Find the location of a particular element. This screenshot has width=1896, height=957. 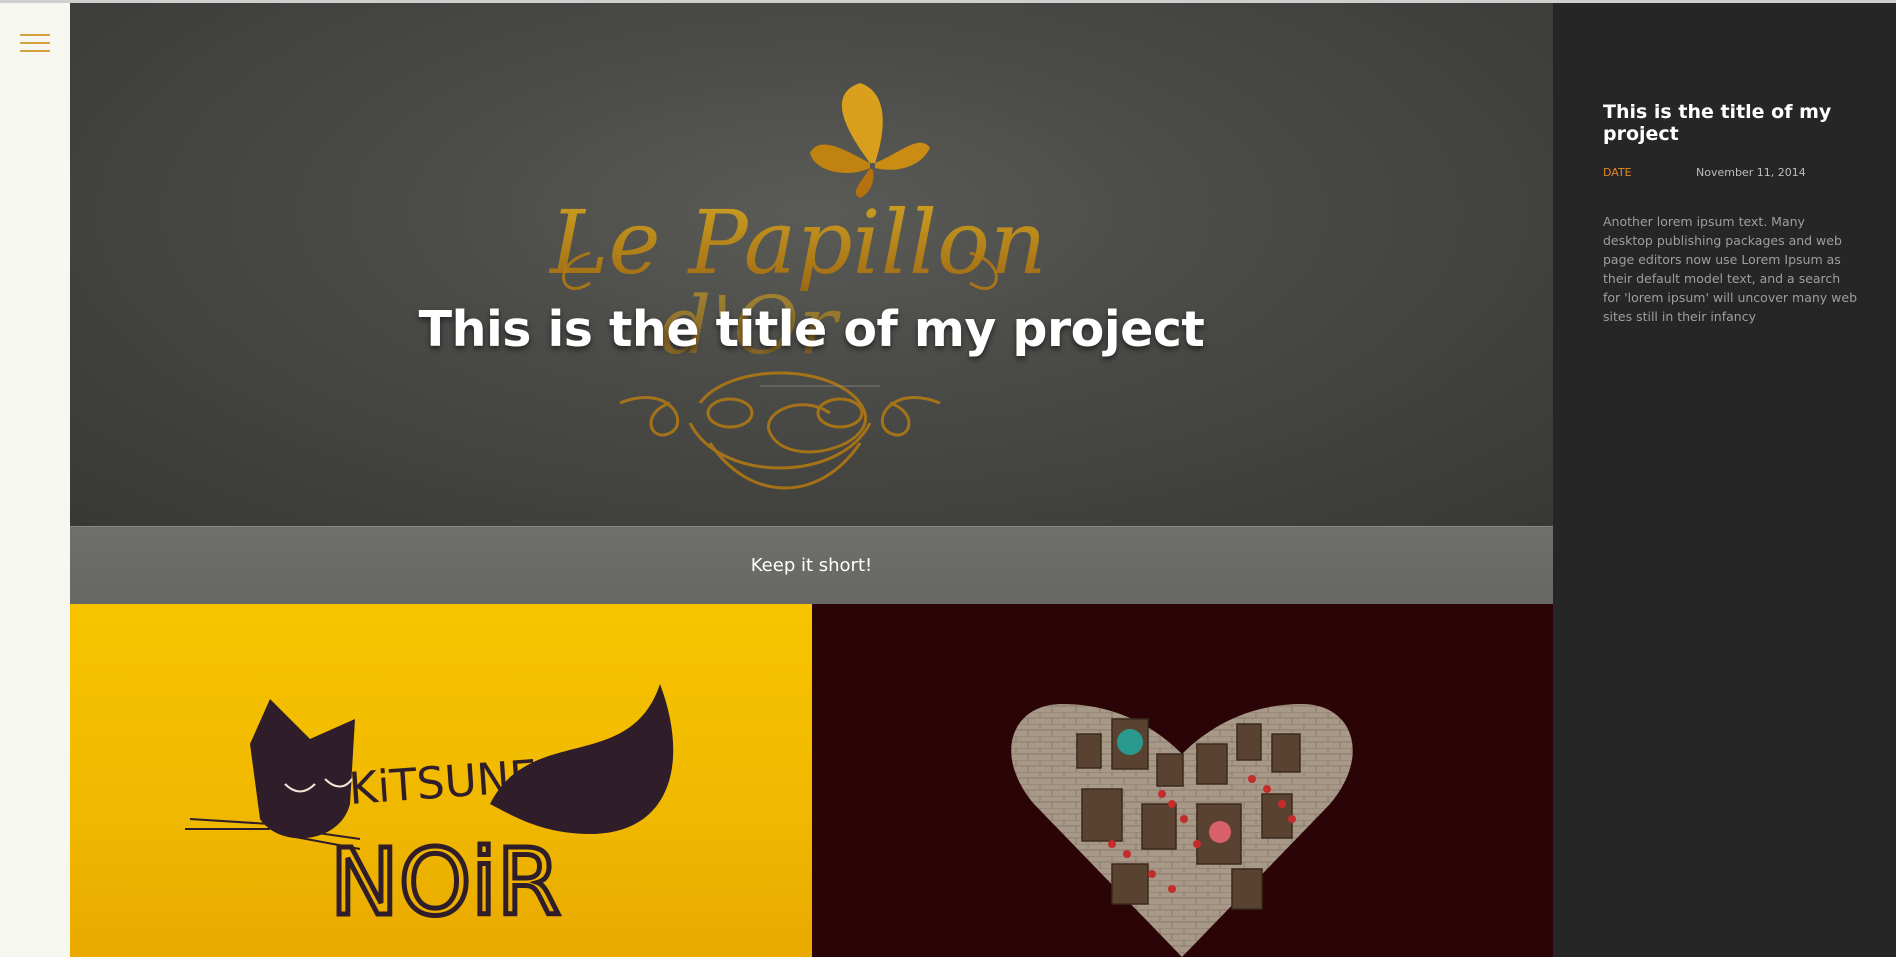

date-label: DATE is located at coordinates (1617, 172).